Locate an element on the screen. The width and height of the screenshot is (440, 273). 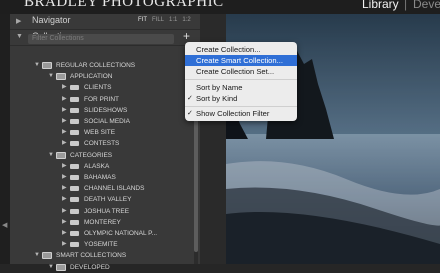
collection-set-row: ▼ CATEGORIES is located at coordinates (97, 155).